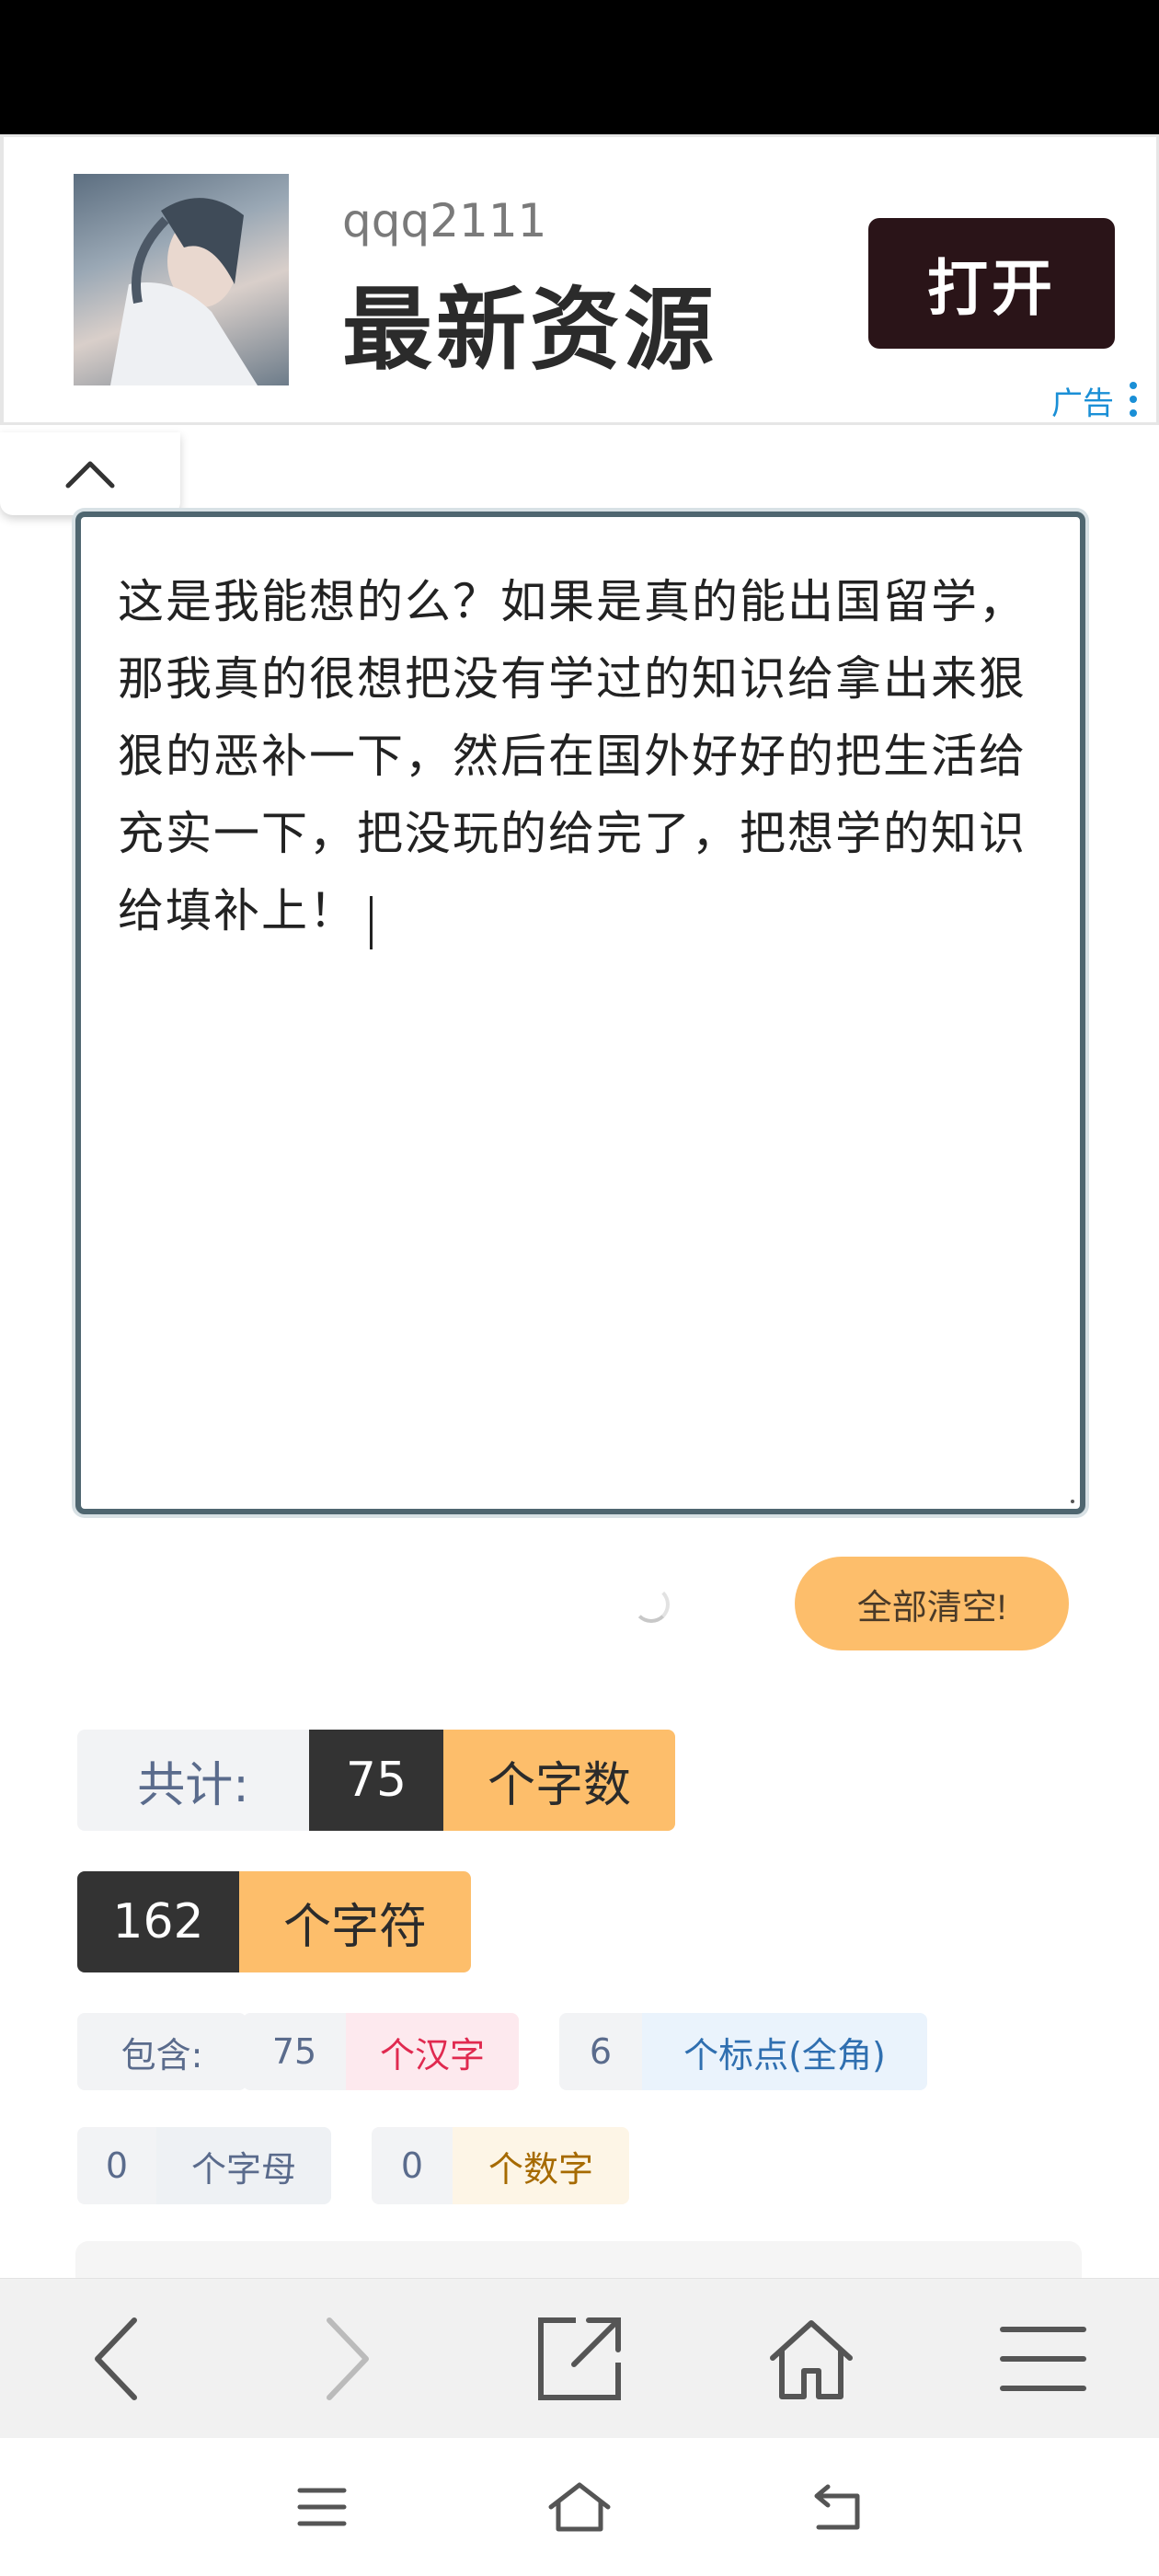 This screenshot has height=2576, width=1159. What do you see at coordinates (1133, 399) in the screenshot?
I see `ad-more-icon` at bounding box center [1133, 399].